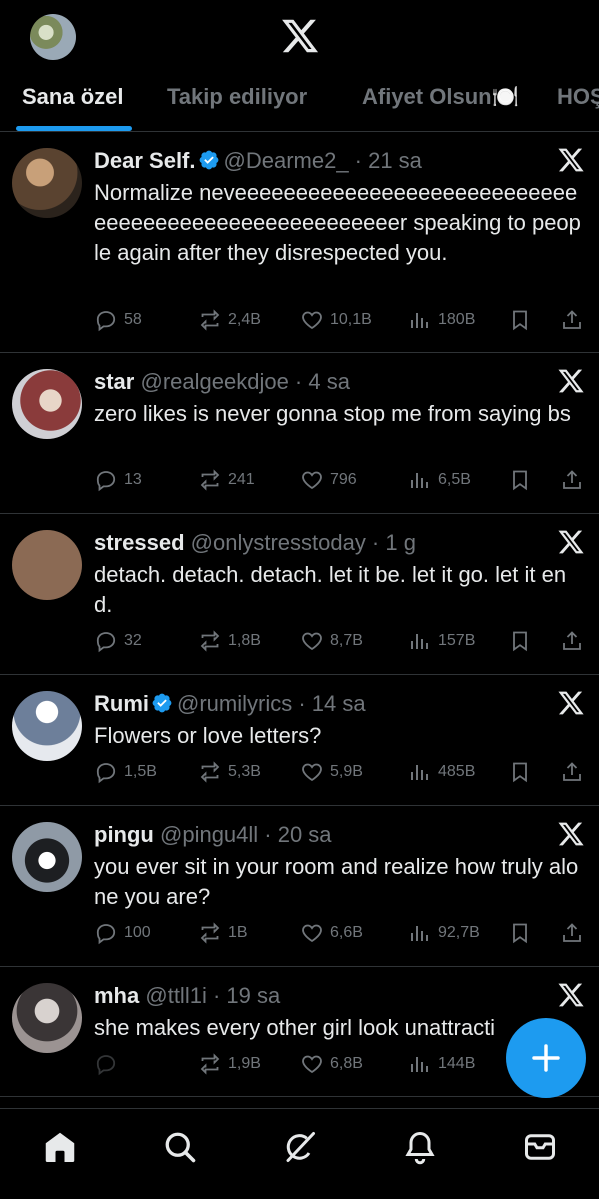  What do you see at coordinates (53, 37) in the screenshot?
I see `profile-avatar` at bounding box center [53, 37].